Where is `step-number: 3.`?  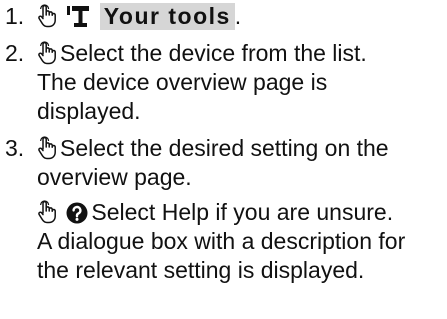
step-number: 3. is located at coordinates (15, 148).